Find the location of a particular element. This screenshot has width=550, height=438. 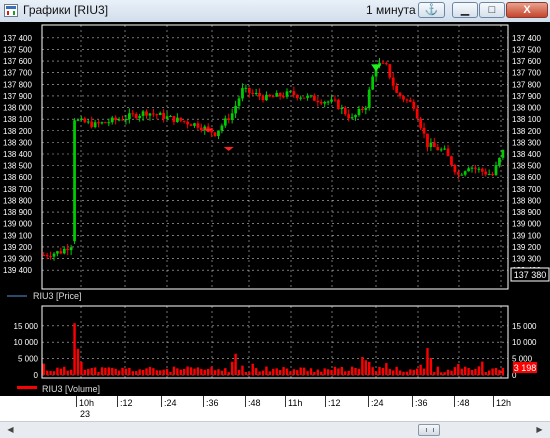

minimize-button: ▁ is located at coordinates (465, 10).